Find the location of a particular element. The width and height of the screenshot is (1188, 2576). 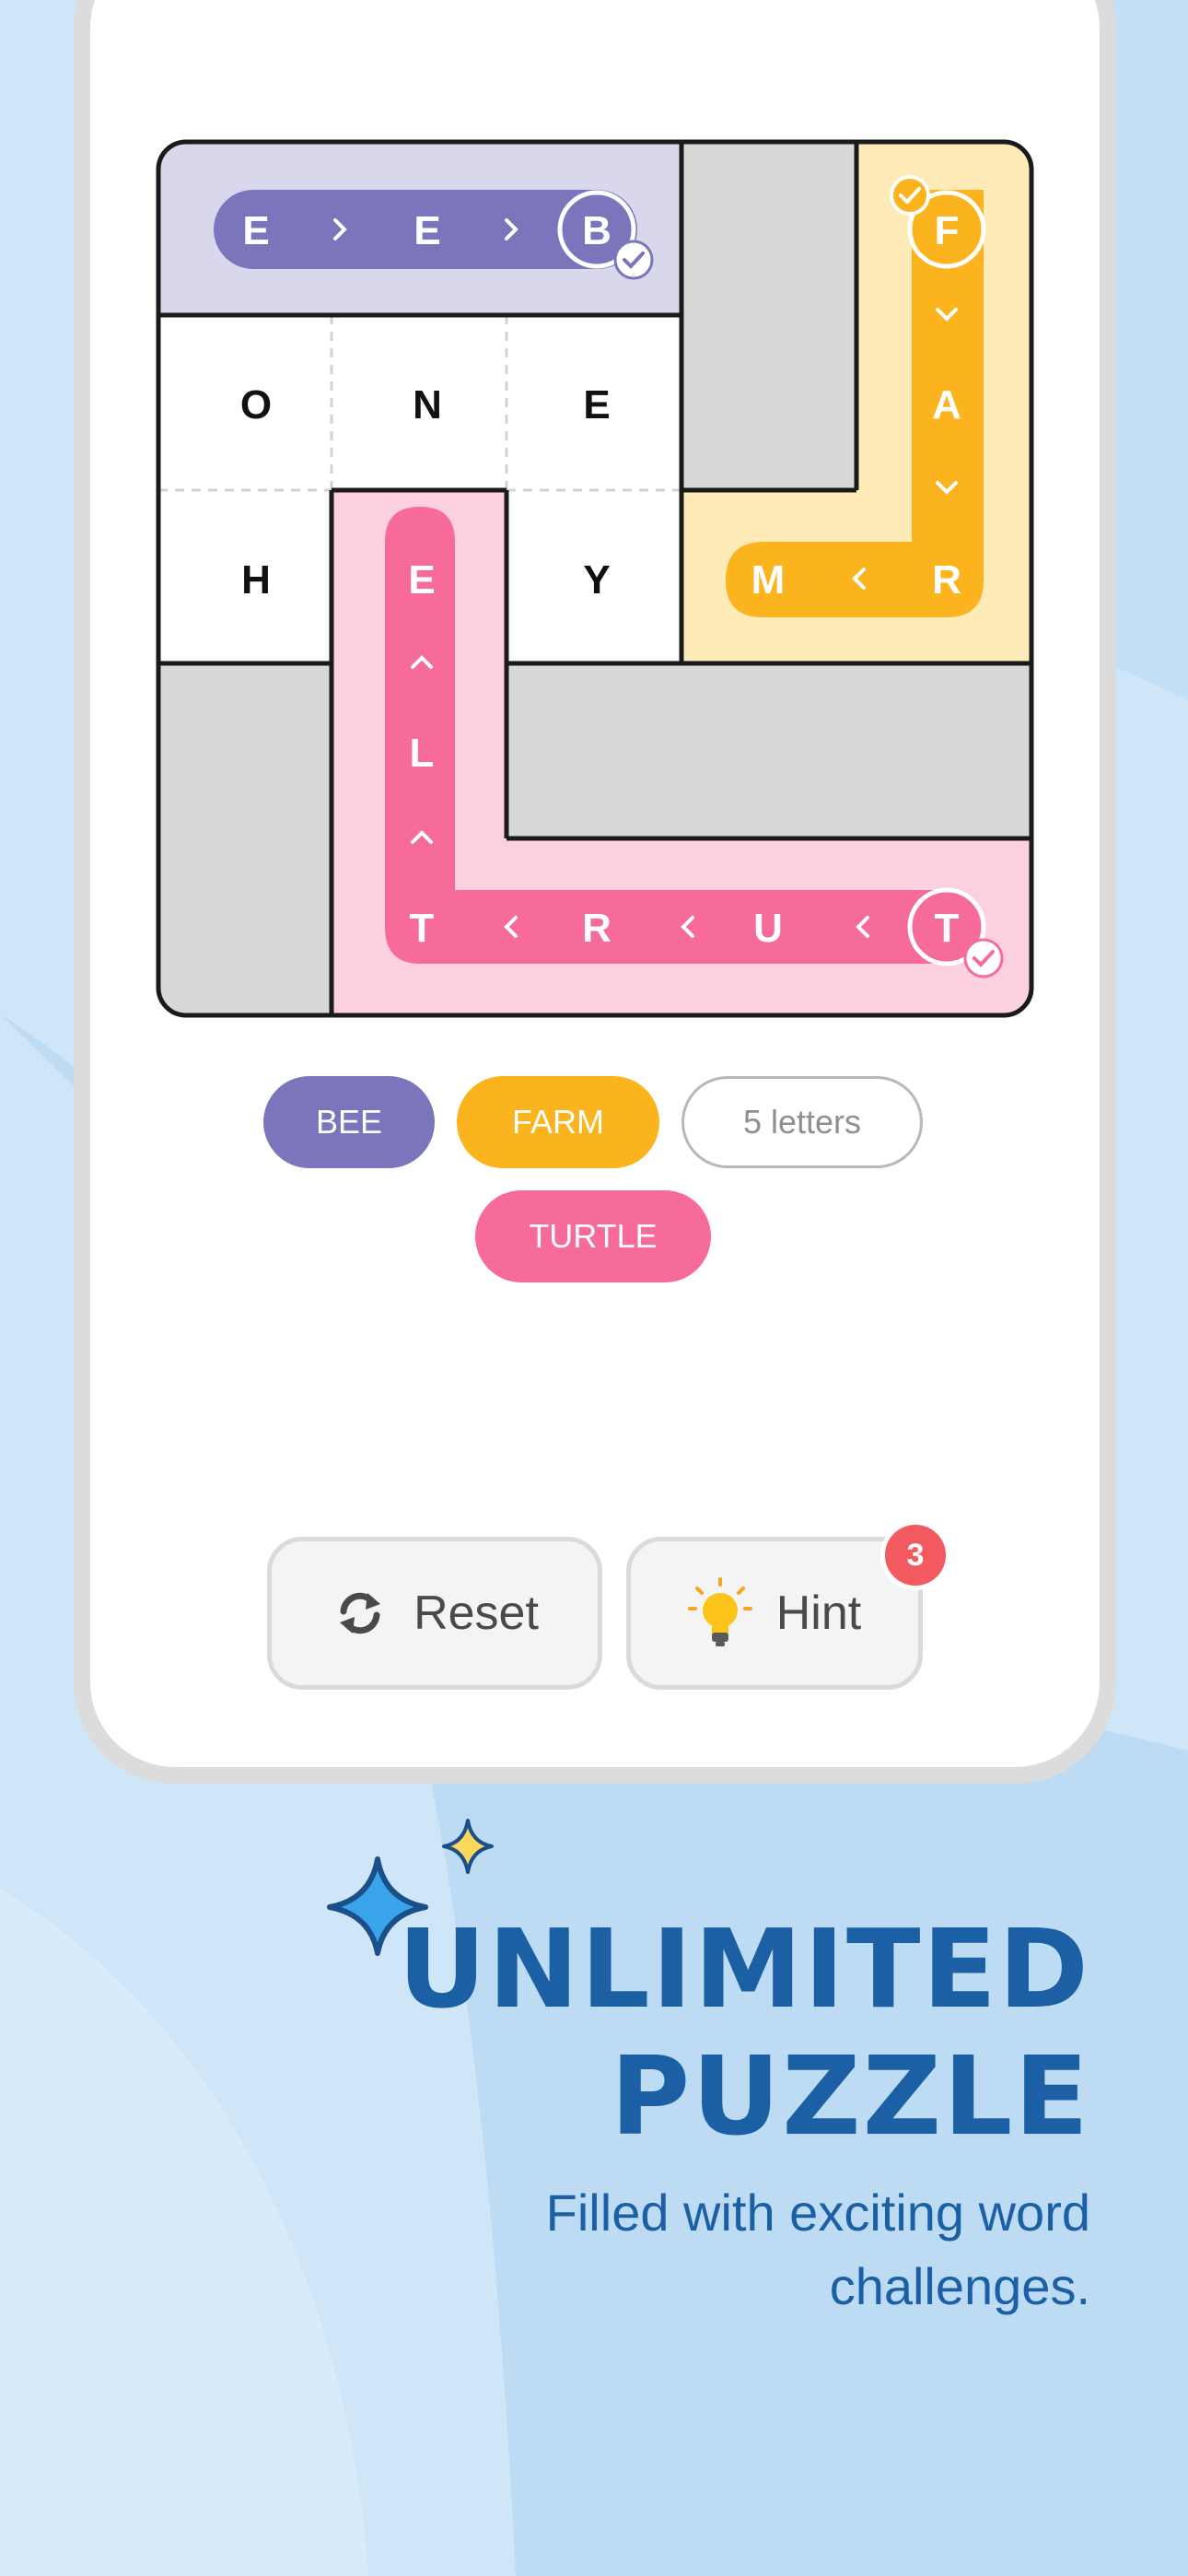

chip-turtle: TURTLE is located at coordinates (593, 1236).